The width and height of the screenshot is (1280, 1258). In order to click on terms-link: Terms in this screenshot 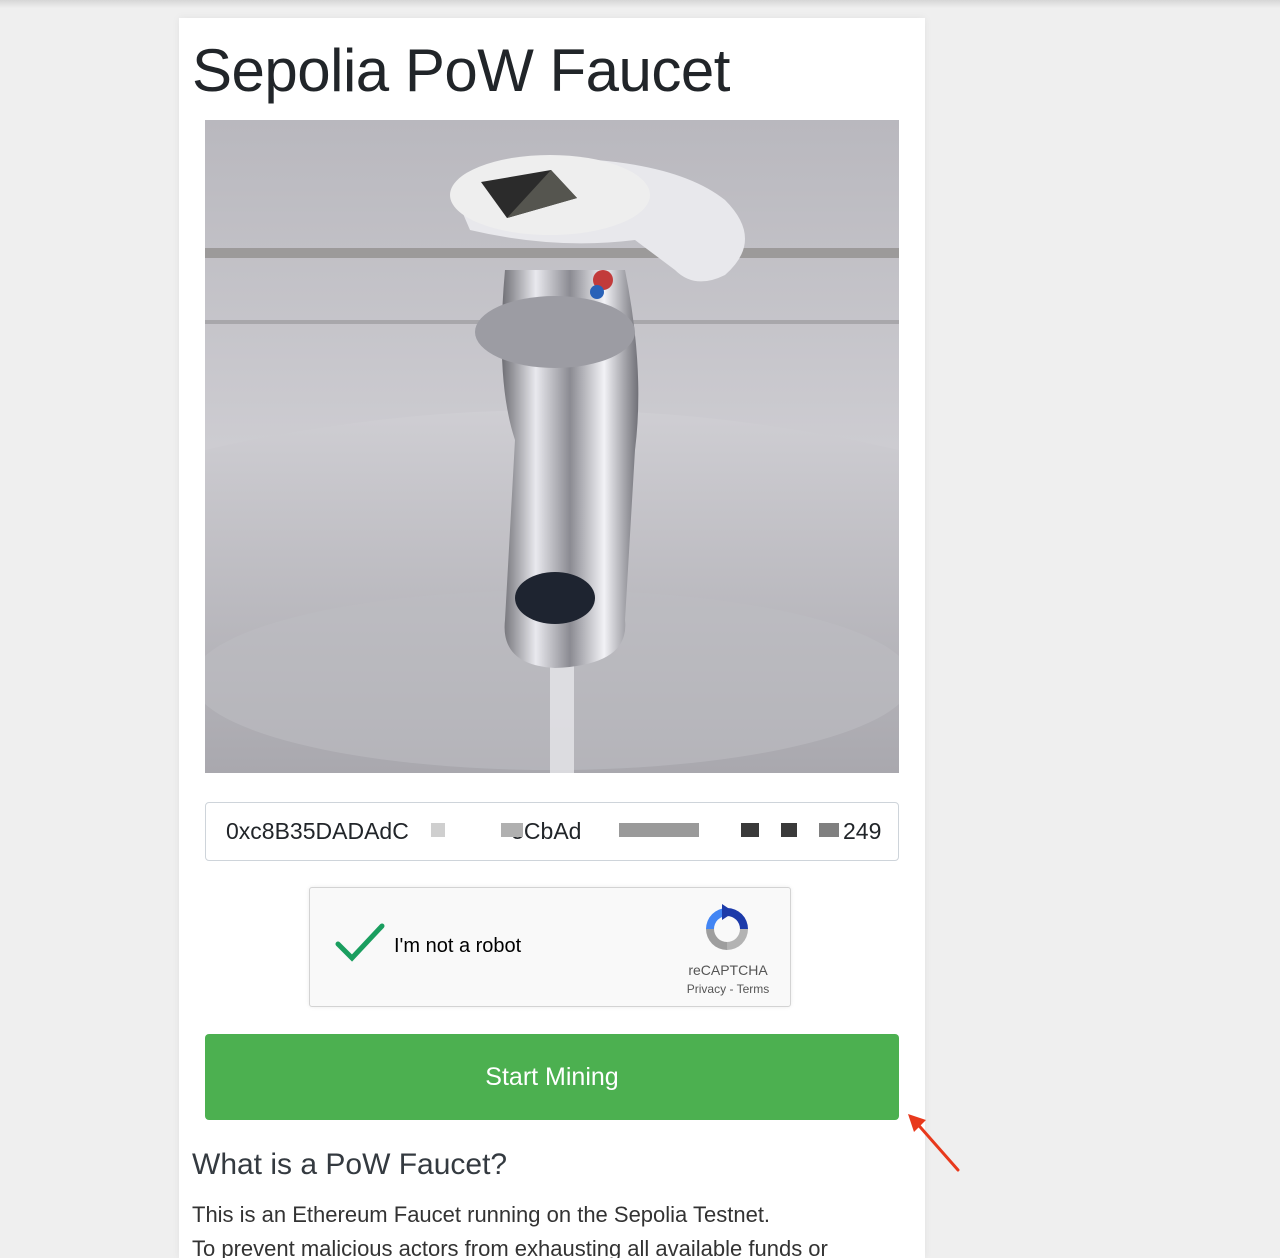, I will do `click(753, 989)`.